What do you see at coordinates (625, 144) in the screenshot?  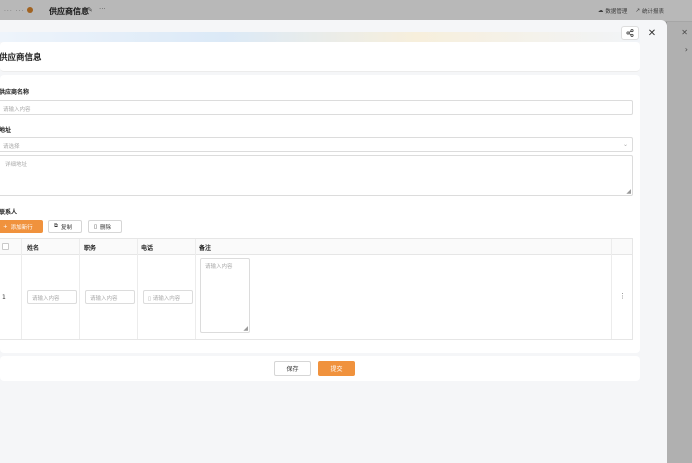 I see `chevron-down-icon: ⌄` at bounding box center [625, 144].